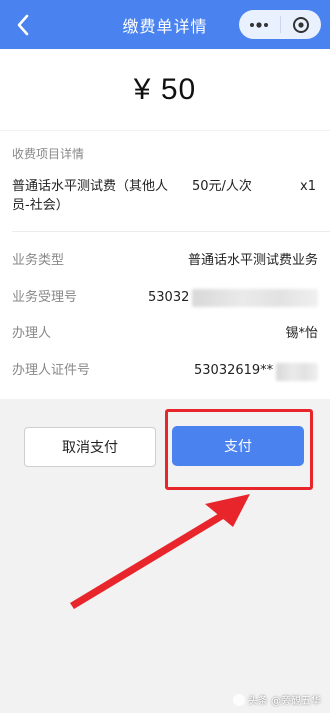 The width and height of the screenshot is (330, 713). Describe the element at coordinates (308, 186) in the screenshot. I see `fee-item-qty: x1` at that location.